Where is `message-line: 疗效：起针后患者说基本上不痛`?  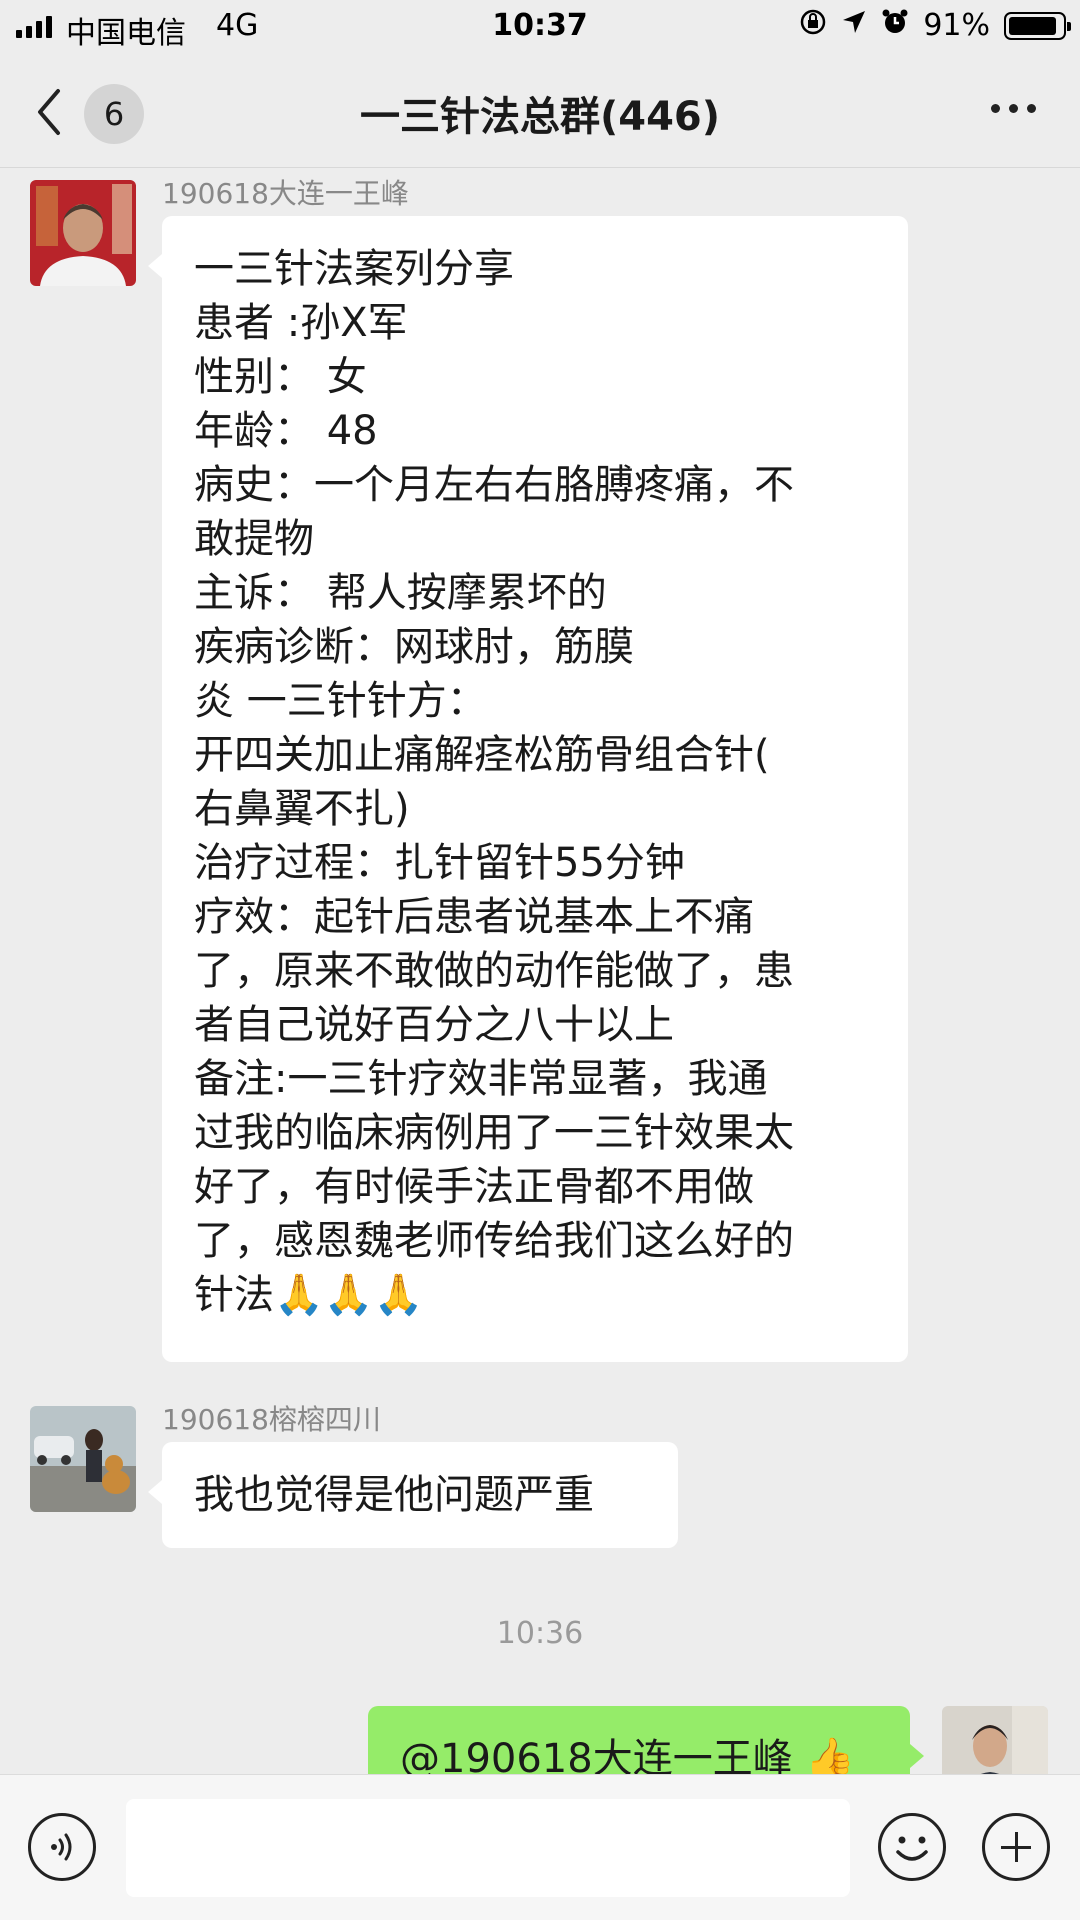 message-line: 疗效：起针后患者说基本上不痛 is located at coordinates (474, 917).